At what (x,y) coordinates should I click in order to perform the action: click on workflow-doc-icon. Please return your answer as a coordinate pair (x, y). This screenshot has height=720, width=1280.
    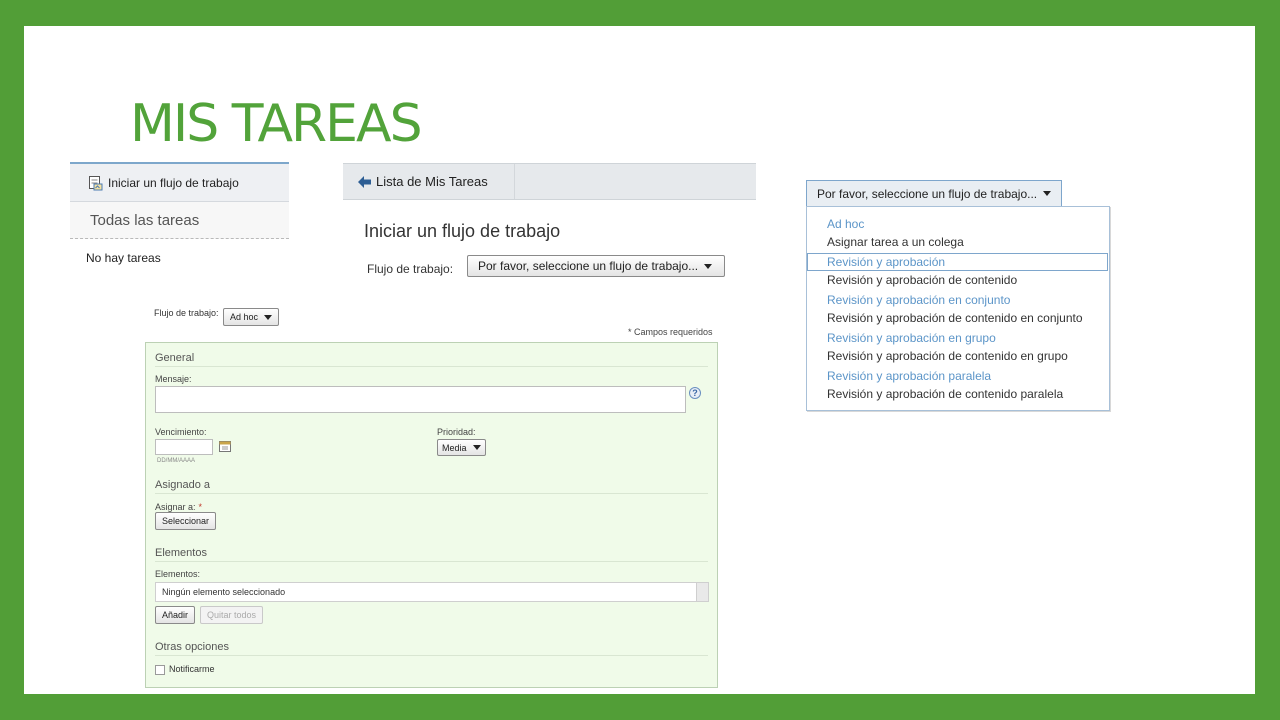
    Looking at the image, I should click on (96, 182).